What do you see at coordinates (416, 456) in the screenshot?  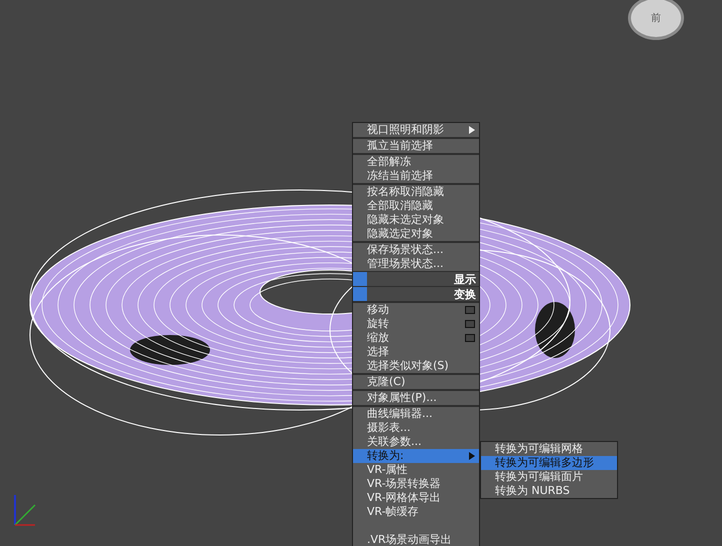 I see `menu-item: 转换为:` at bounding box center [416, 456].